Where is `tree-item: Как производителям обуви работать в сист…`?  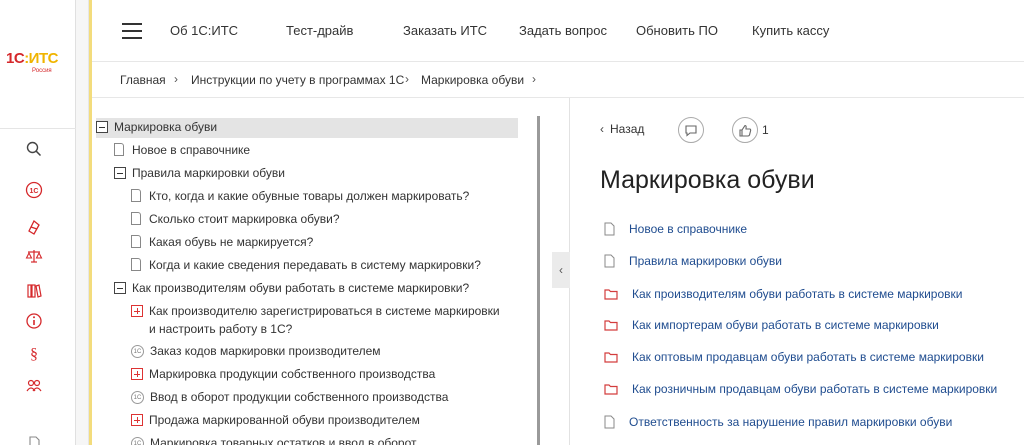 tree-item: Как производителям обуви работать в сист… is located at coordinates (291, 289).